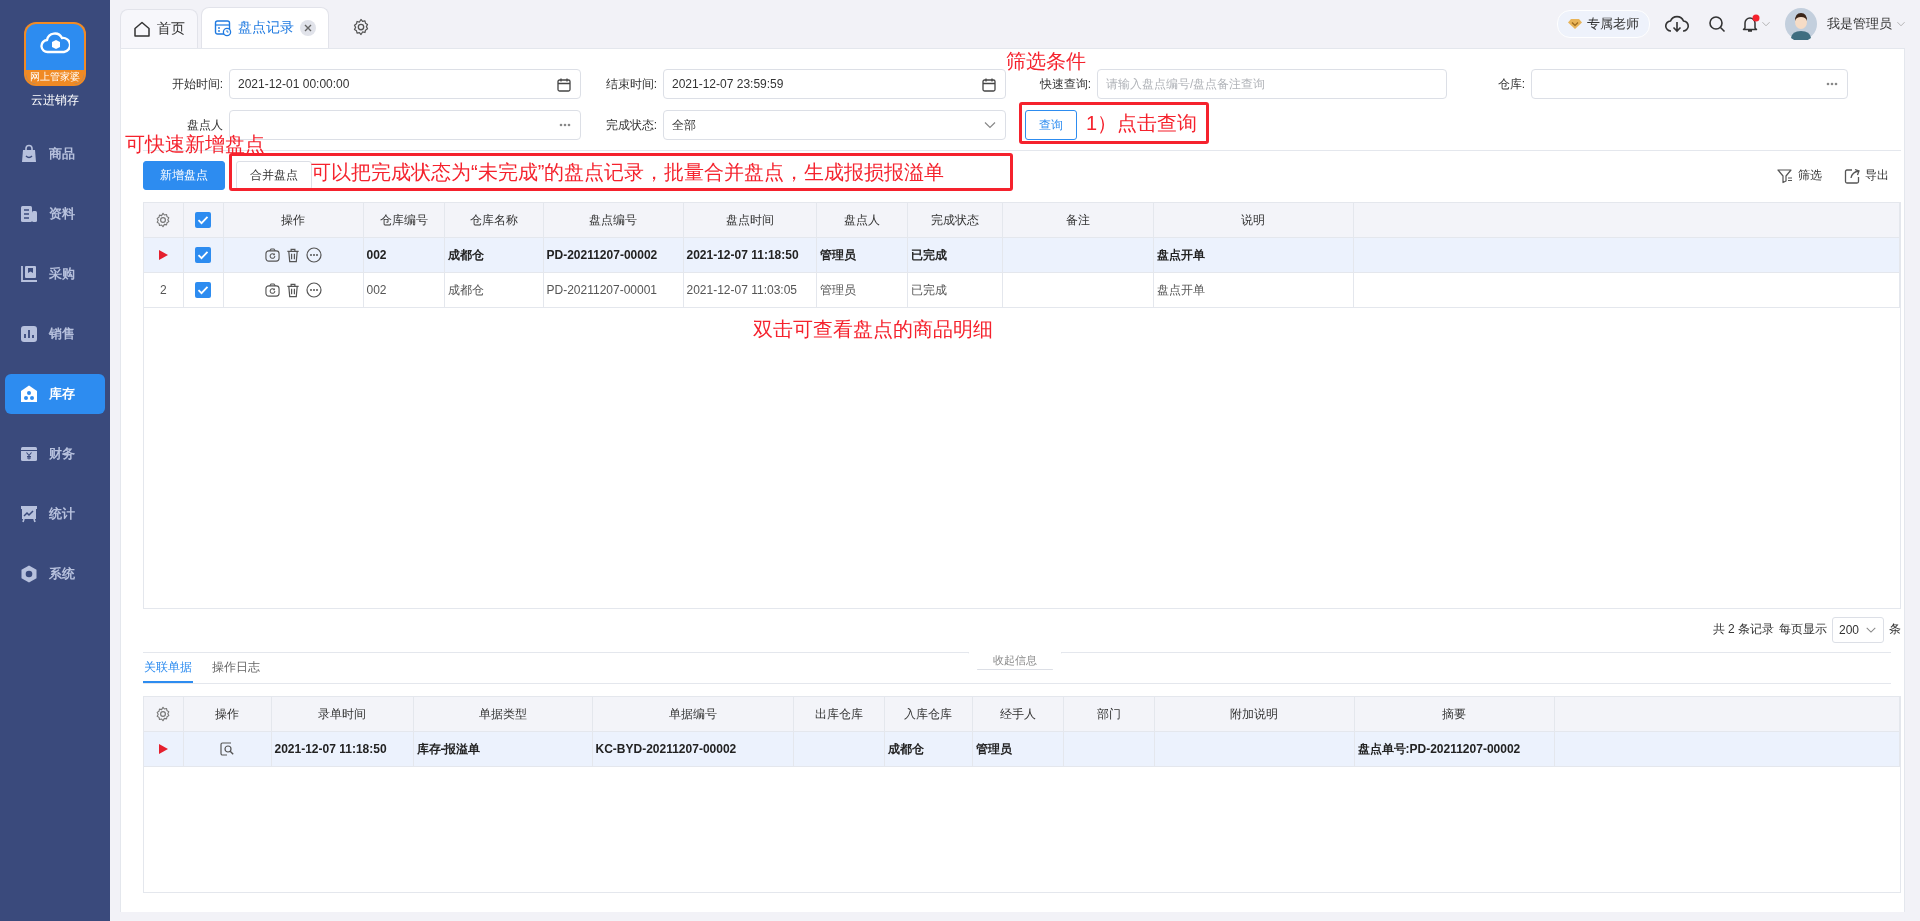  Describe the element at coordinates (692, 749) in the screenshot. I see `table-cell: KC-BYD-20211207-00002` at that location.